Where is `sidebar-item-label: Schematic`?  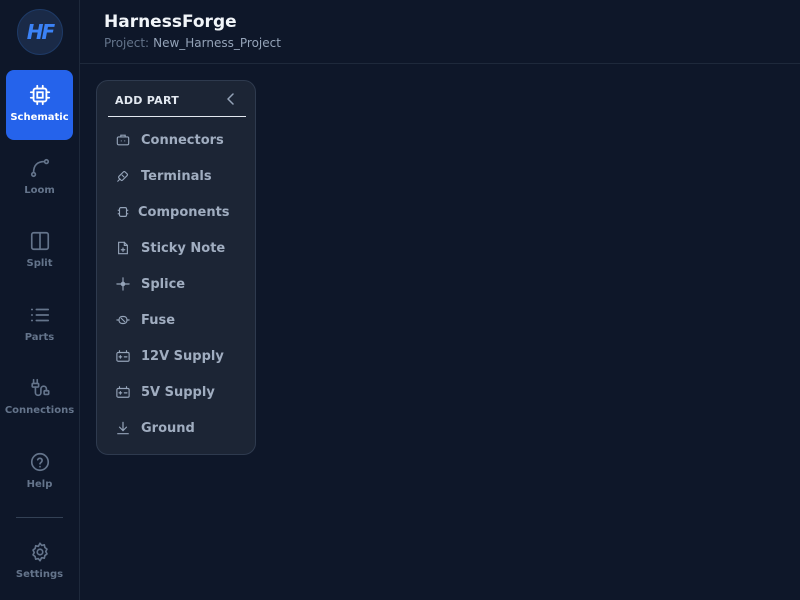 sidebar-item-label: Schematic is located at coordinates (39, 117).